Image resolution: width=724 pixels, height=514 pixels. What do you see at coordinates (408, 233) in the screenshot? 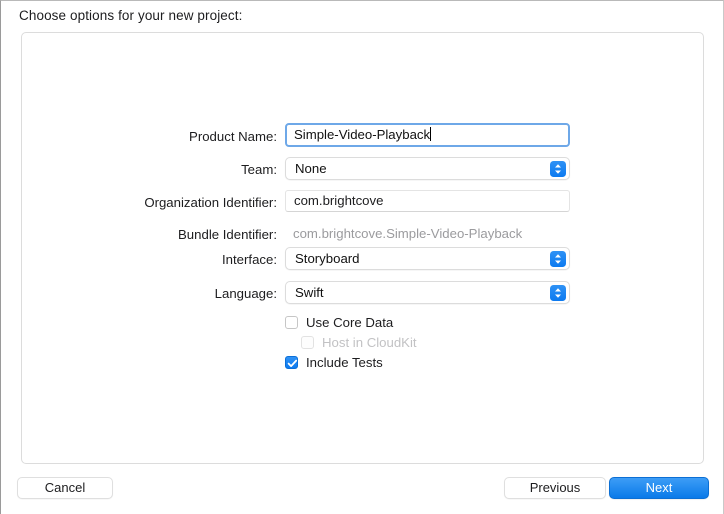
I see `bundle-identifier-value: com.brightcove.Simple-Video-Playback` at bounding box center [408, 233].